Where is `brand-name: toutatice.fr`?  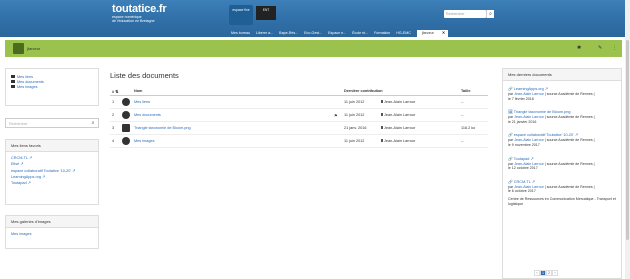 brand-name: toutatice.fr is located at coordinates (139, 9).